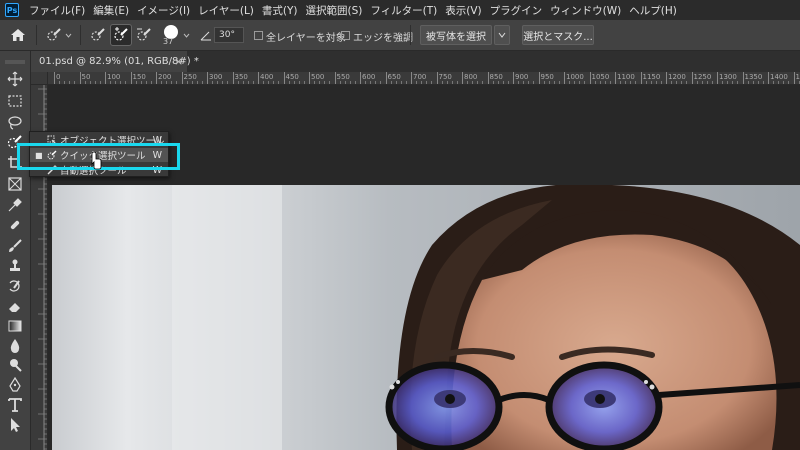 The image size is (800, 450). Describe the element at coordinates (334, 10) in the screenshot. I see `menu-select: 選択範囲(S)` at that location.